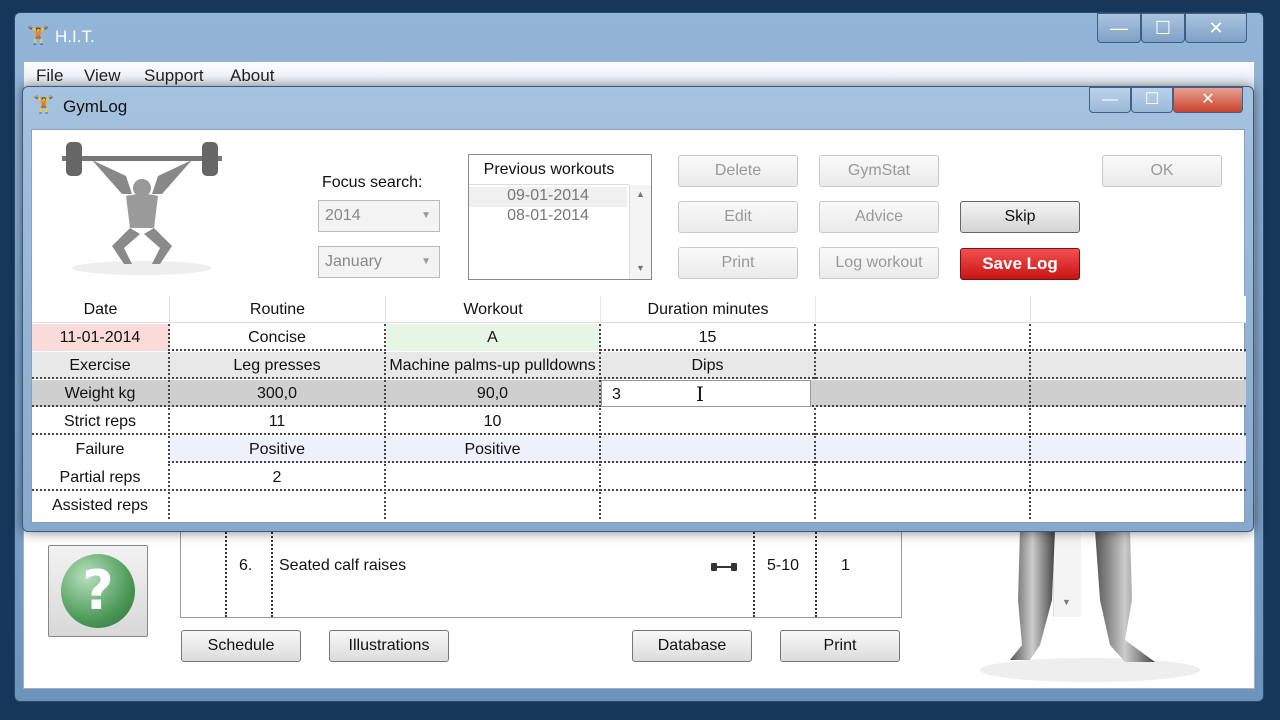 The height and width of the screenshot is (720, 1280). What do you see at coordinates (879, 217) in the screenshot?
I see `advice-button: Advice` at bounding box center [879, 217].